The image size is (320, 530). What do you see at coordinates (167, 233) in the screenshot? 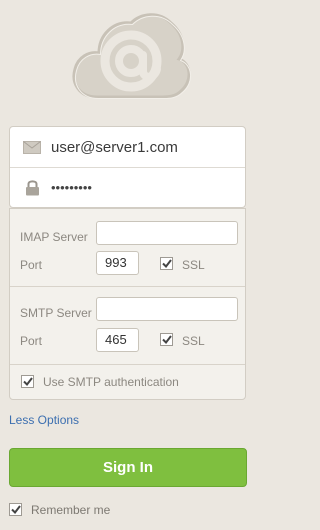
I see `imap-server-input` at bounding box center [167, 233].